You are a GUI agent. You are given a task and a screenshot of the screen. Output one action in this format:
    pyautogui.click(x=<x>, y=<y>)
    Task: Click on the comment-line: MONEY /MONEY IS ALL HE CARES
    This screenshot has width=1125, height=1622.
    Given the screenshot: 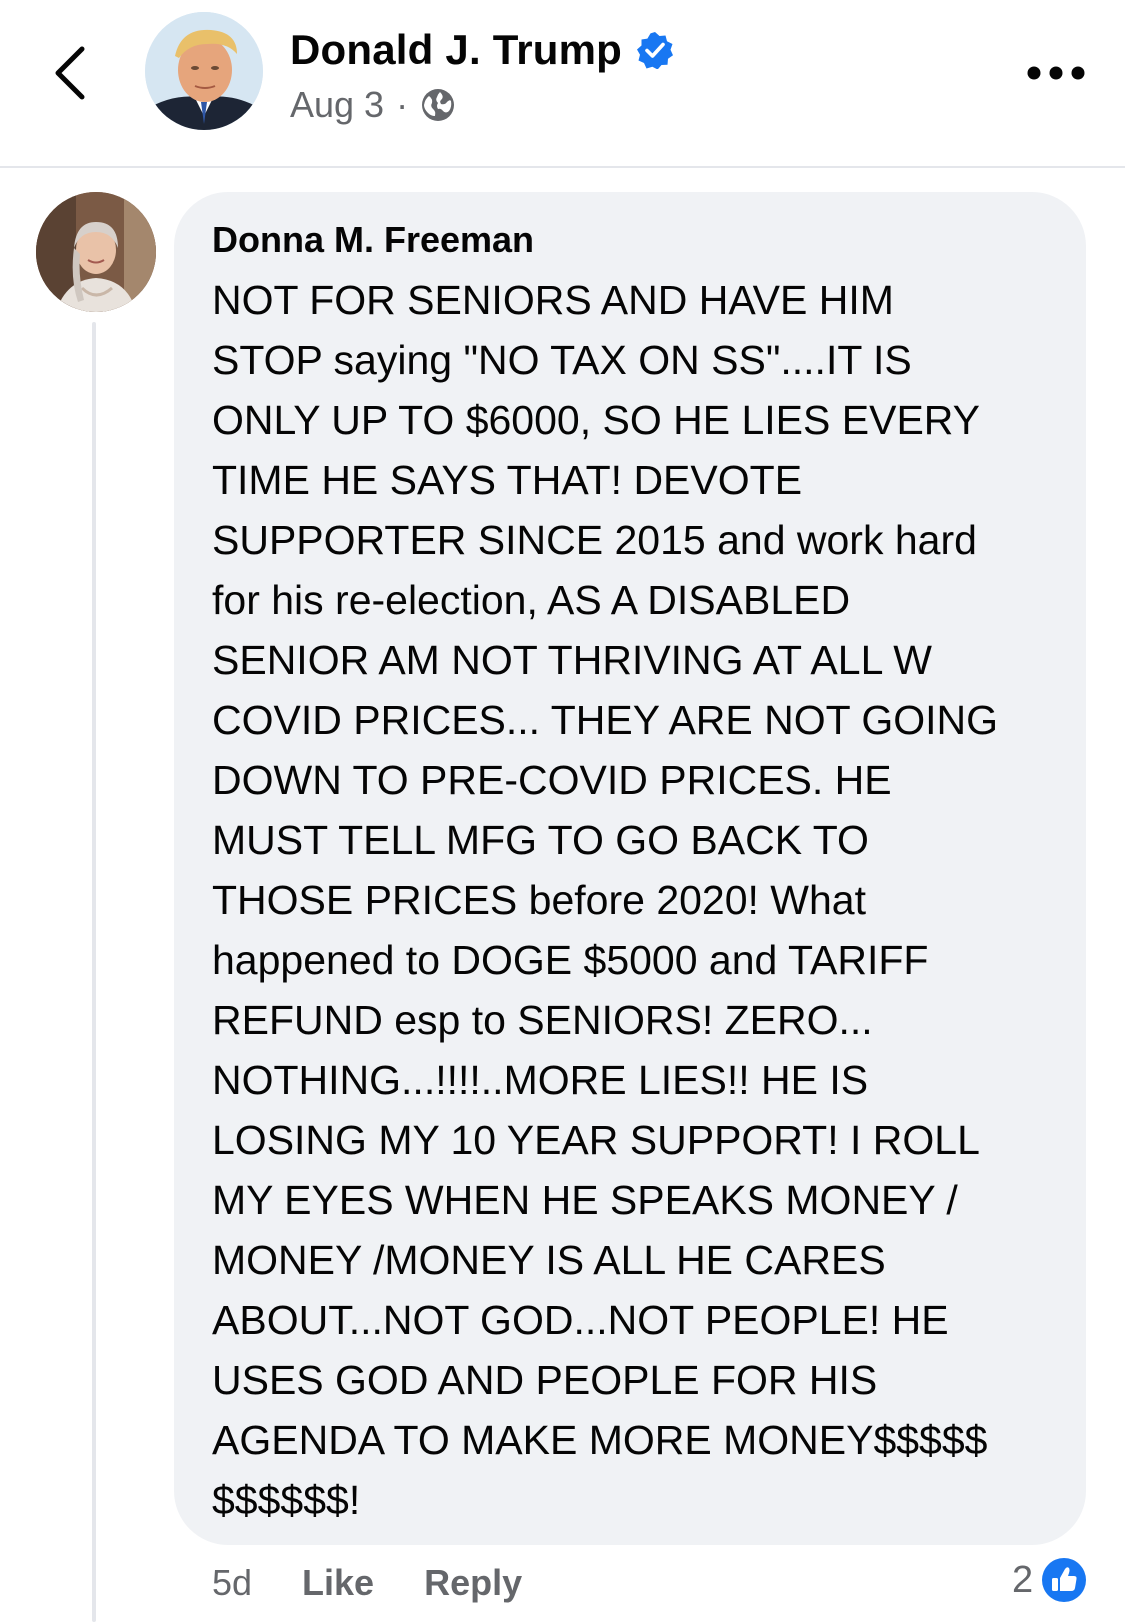 What is the action you would take?
    pyautogui.click(x=549, y=1260)
    